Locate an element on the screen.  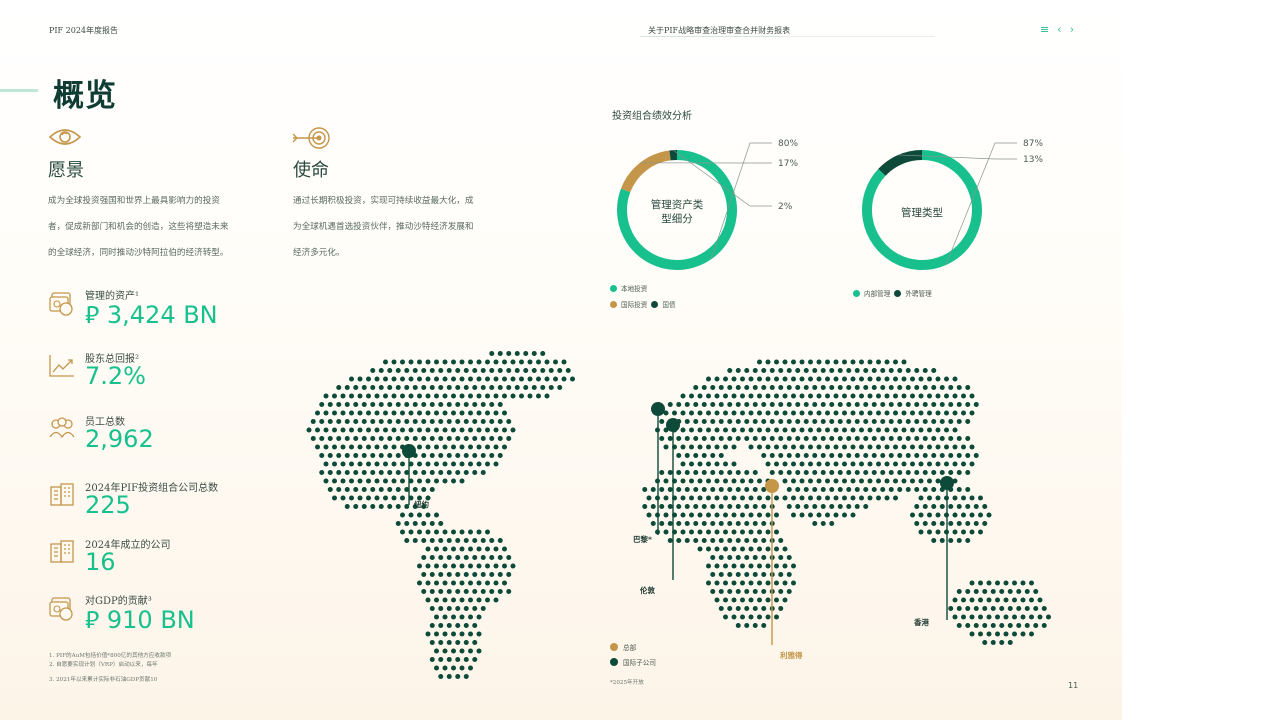
menu-icon: ≡ is located at coordinates (1044, 29).